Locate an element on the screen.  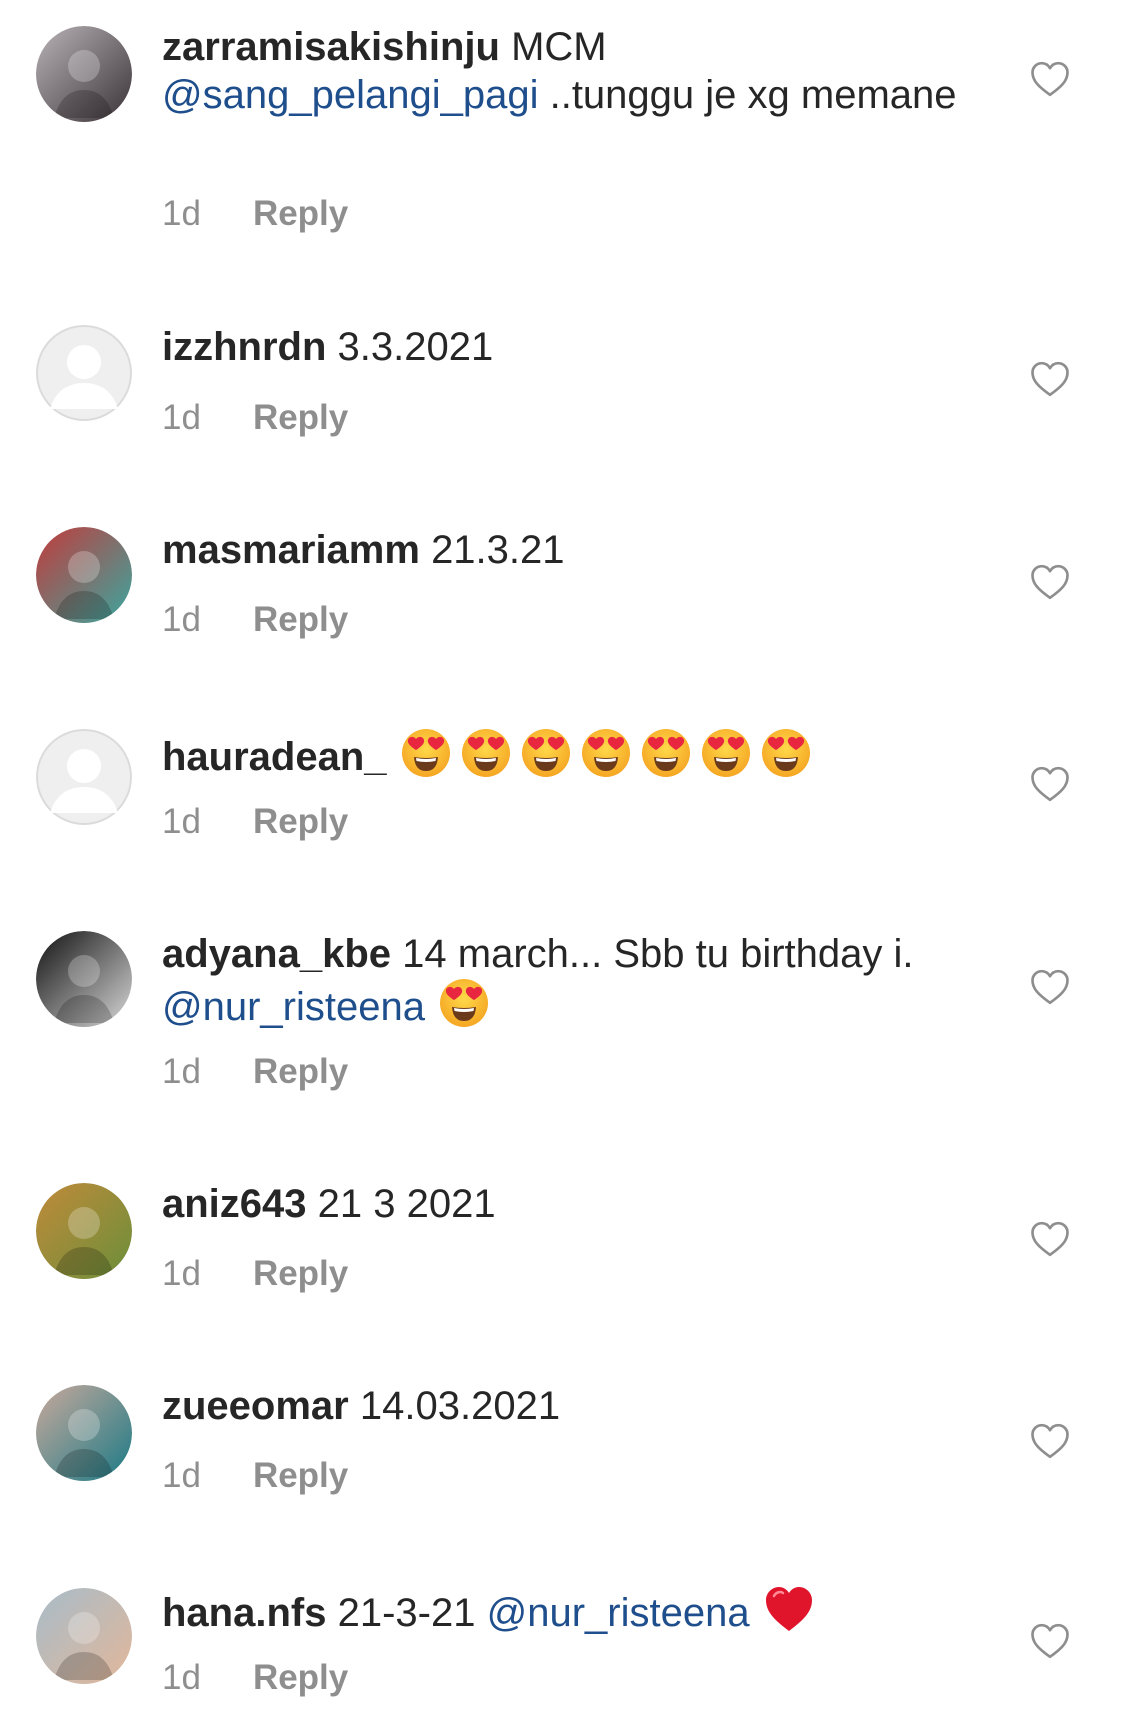
comment-text: hana.nfs 21-3-21 @nur_risteena is located at coordinates (562, 1610).